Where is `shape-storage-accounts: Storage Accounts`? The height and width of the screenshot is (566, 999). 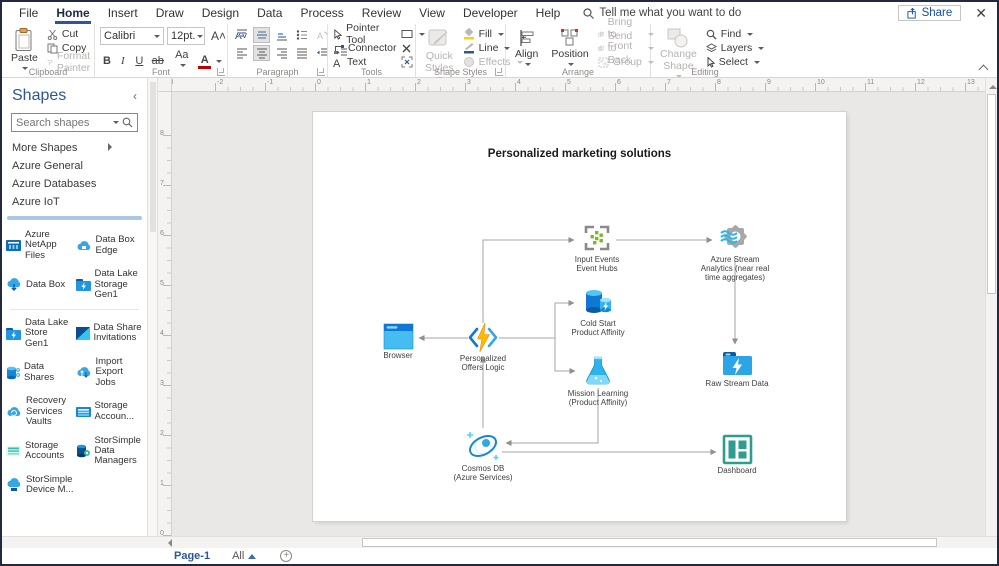 shape-storage-accounts: Storage Accounts is located at coordinates (40, 451).